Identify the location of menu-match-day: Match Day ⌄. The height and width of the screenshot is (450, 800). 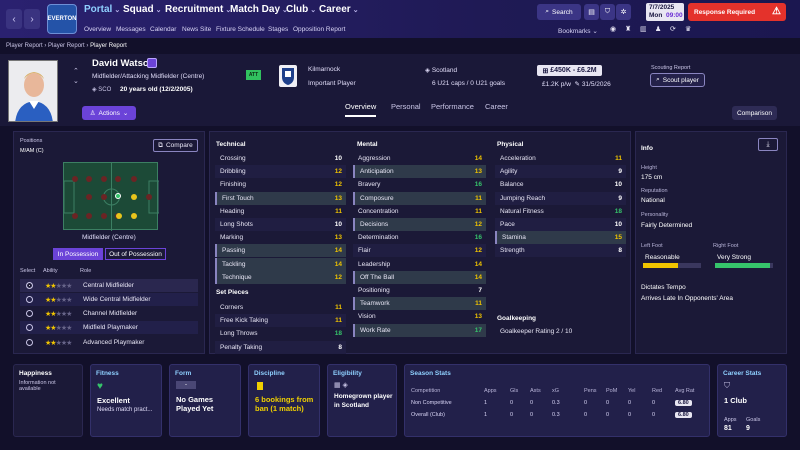
(259, 9).